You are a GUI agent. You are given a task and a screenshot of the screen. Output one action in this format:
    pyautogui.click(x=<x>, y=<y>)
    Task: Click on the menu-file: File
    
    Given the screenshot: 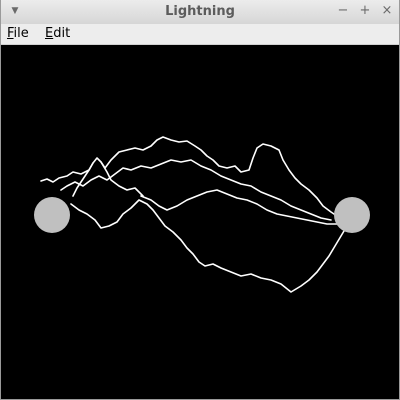 What is the action you would take?
    pyautogui.click(x=18, y=33)
    